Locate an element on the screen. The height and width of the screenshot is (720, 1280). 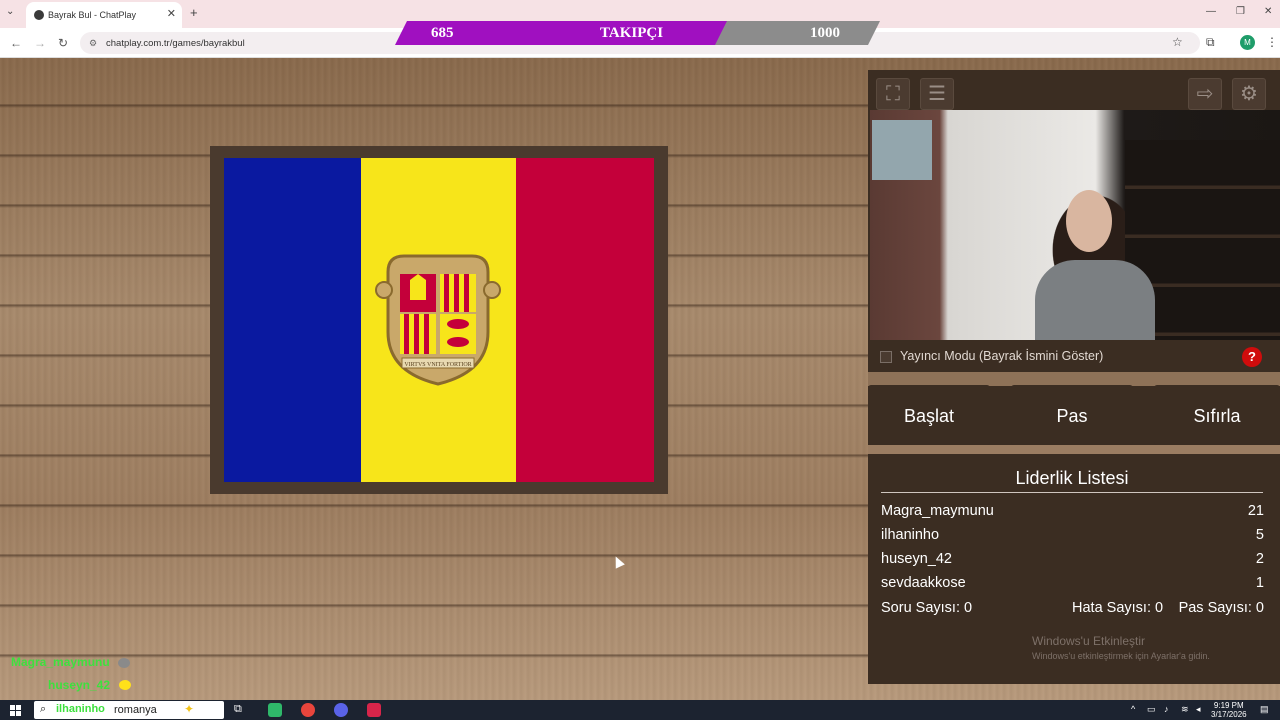
clock-date: 3/17/2026 is located at coordinates (1229, 714).